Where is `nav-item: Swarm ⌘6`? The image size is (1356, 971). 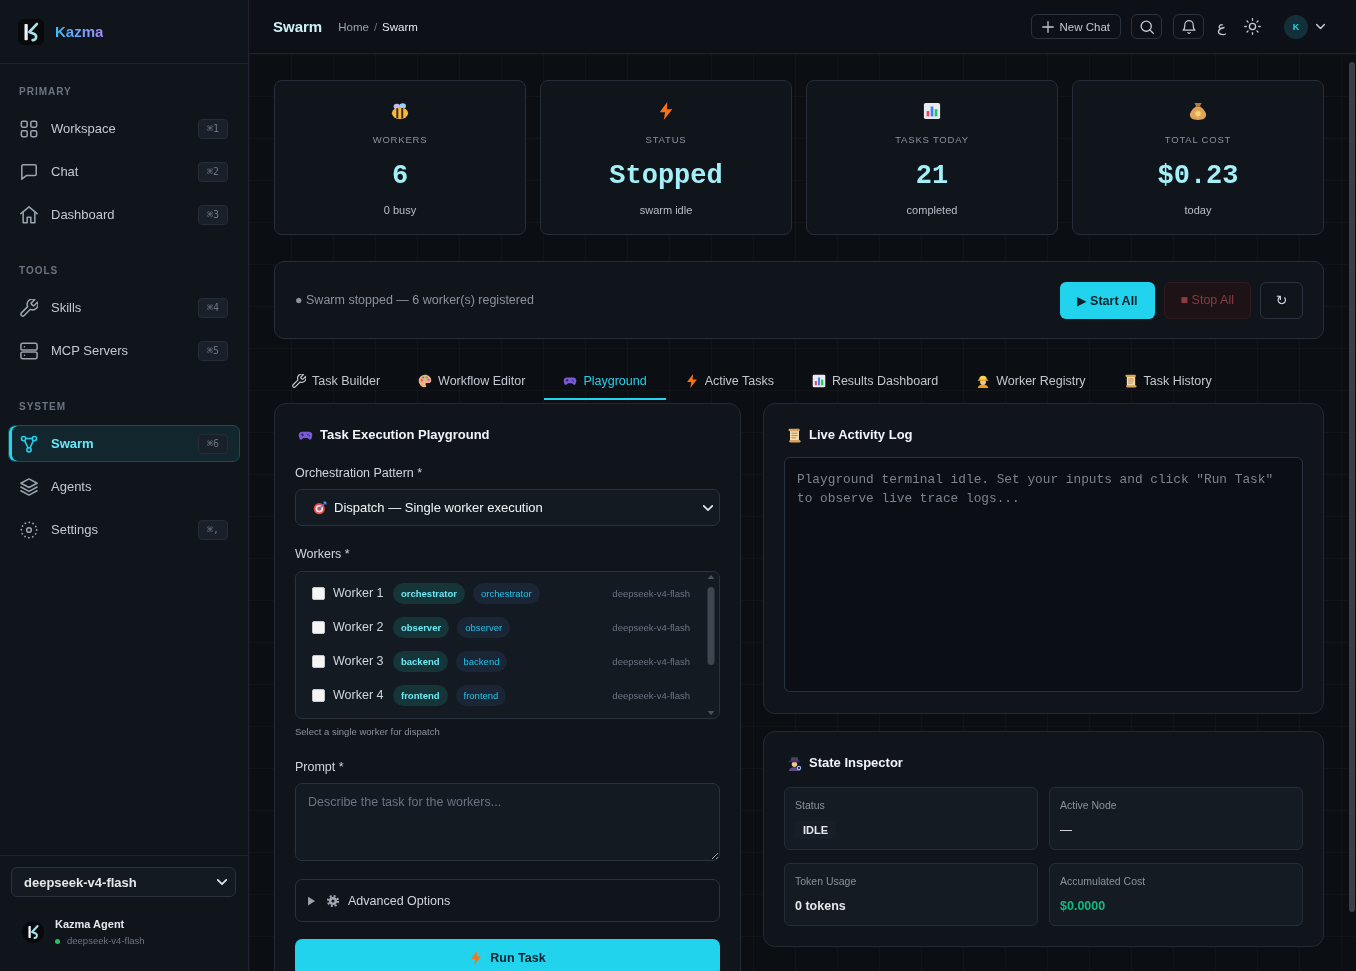 nav-item: Swarm ⌘6 is located at coordinates (124, 443).